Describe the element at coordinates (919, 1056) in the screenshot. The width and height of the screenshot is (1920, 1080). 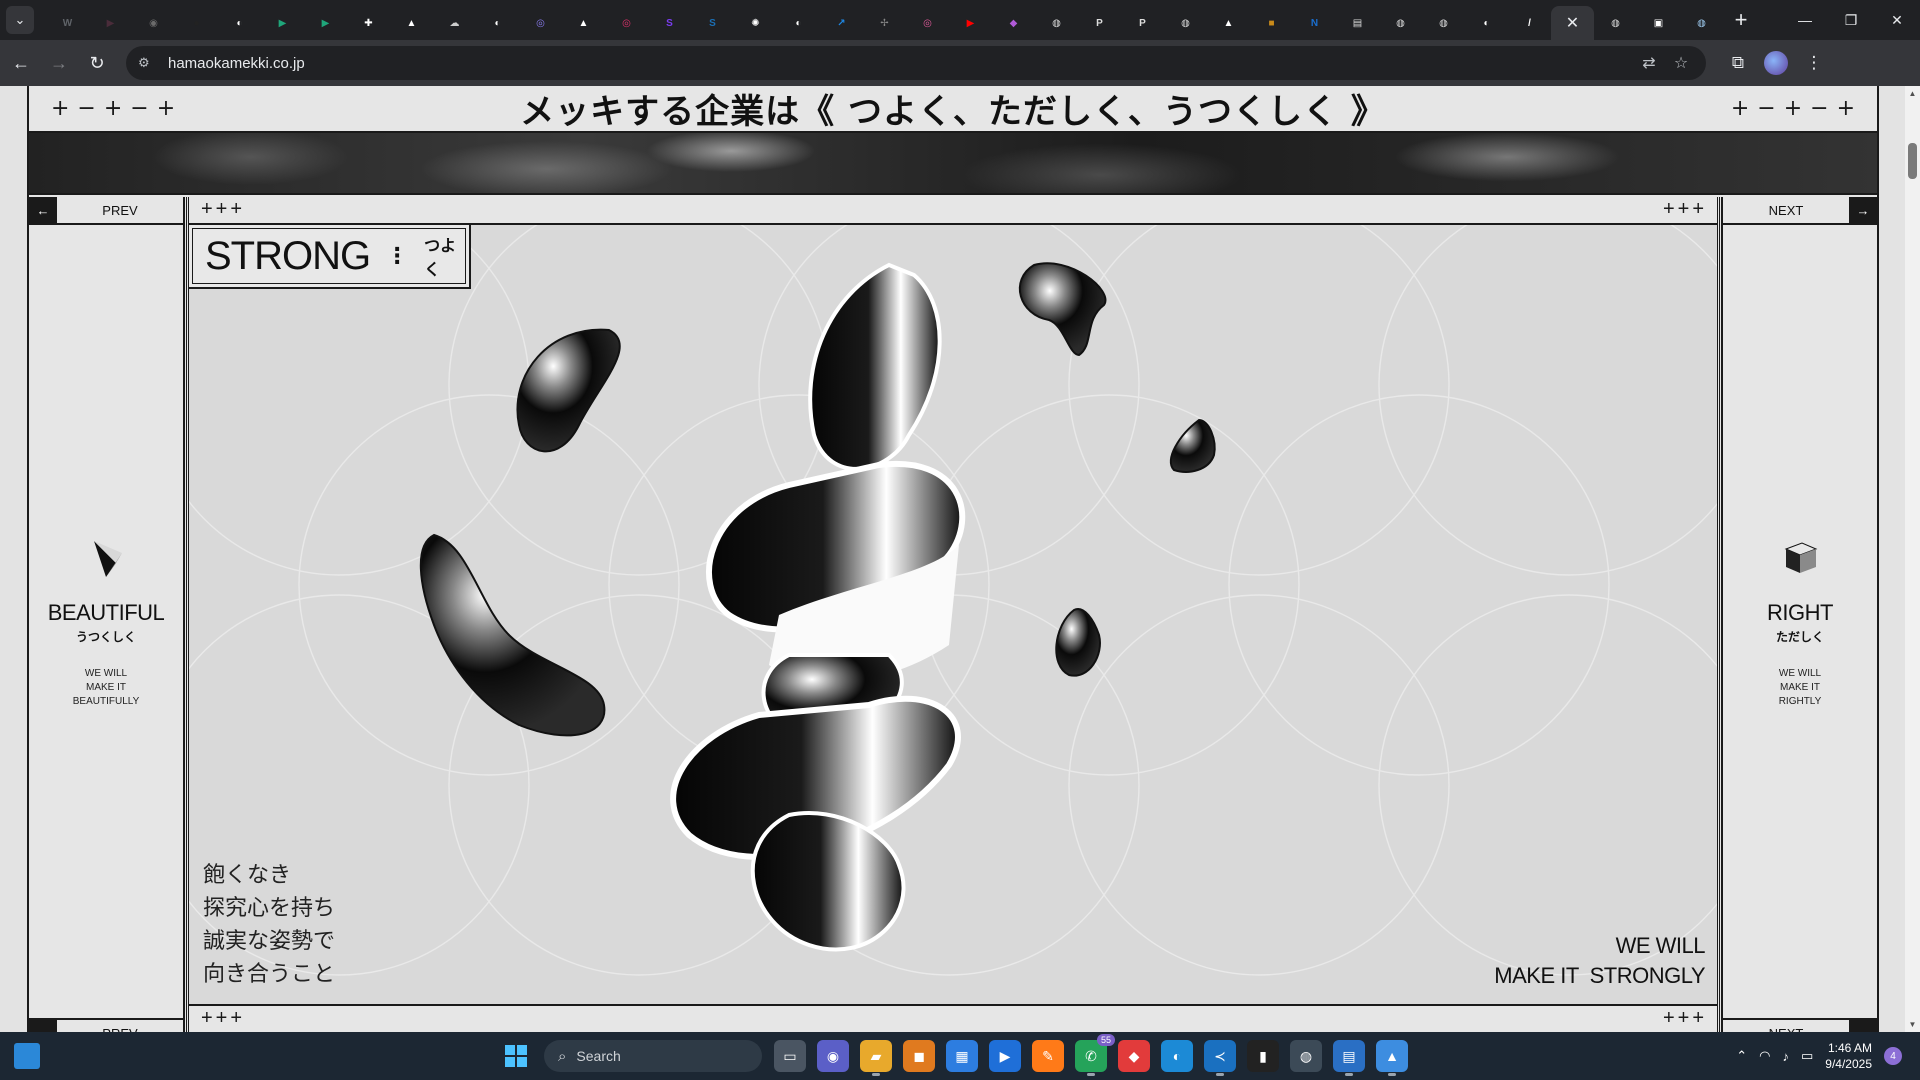
I see `app-orange-icon: ◼` at that location.